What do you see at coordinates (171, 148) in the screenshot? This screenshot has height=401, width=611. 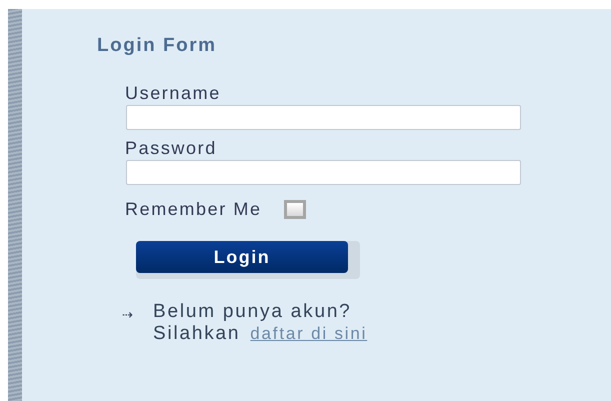 I see `field-label: Password` at bounding box center [171, 148].